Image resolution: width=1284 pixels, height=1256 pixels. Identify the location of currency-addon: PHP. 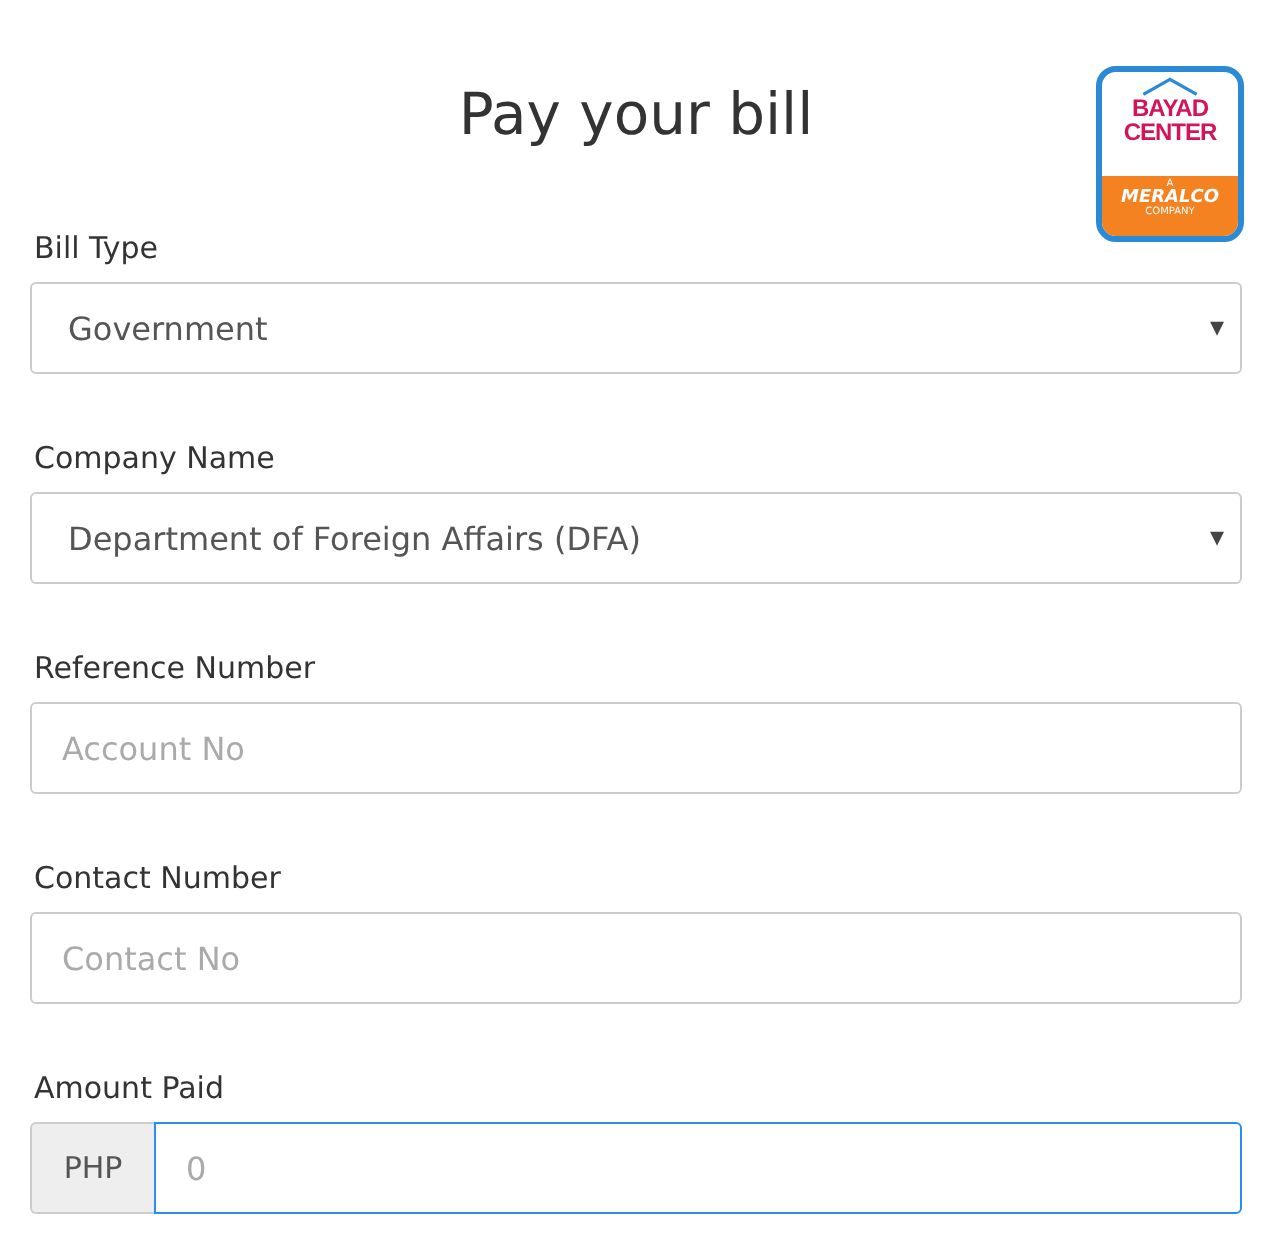
(92, 1168).